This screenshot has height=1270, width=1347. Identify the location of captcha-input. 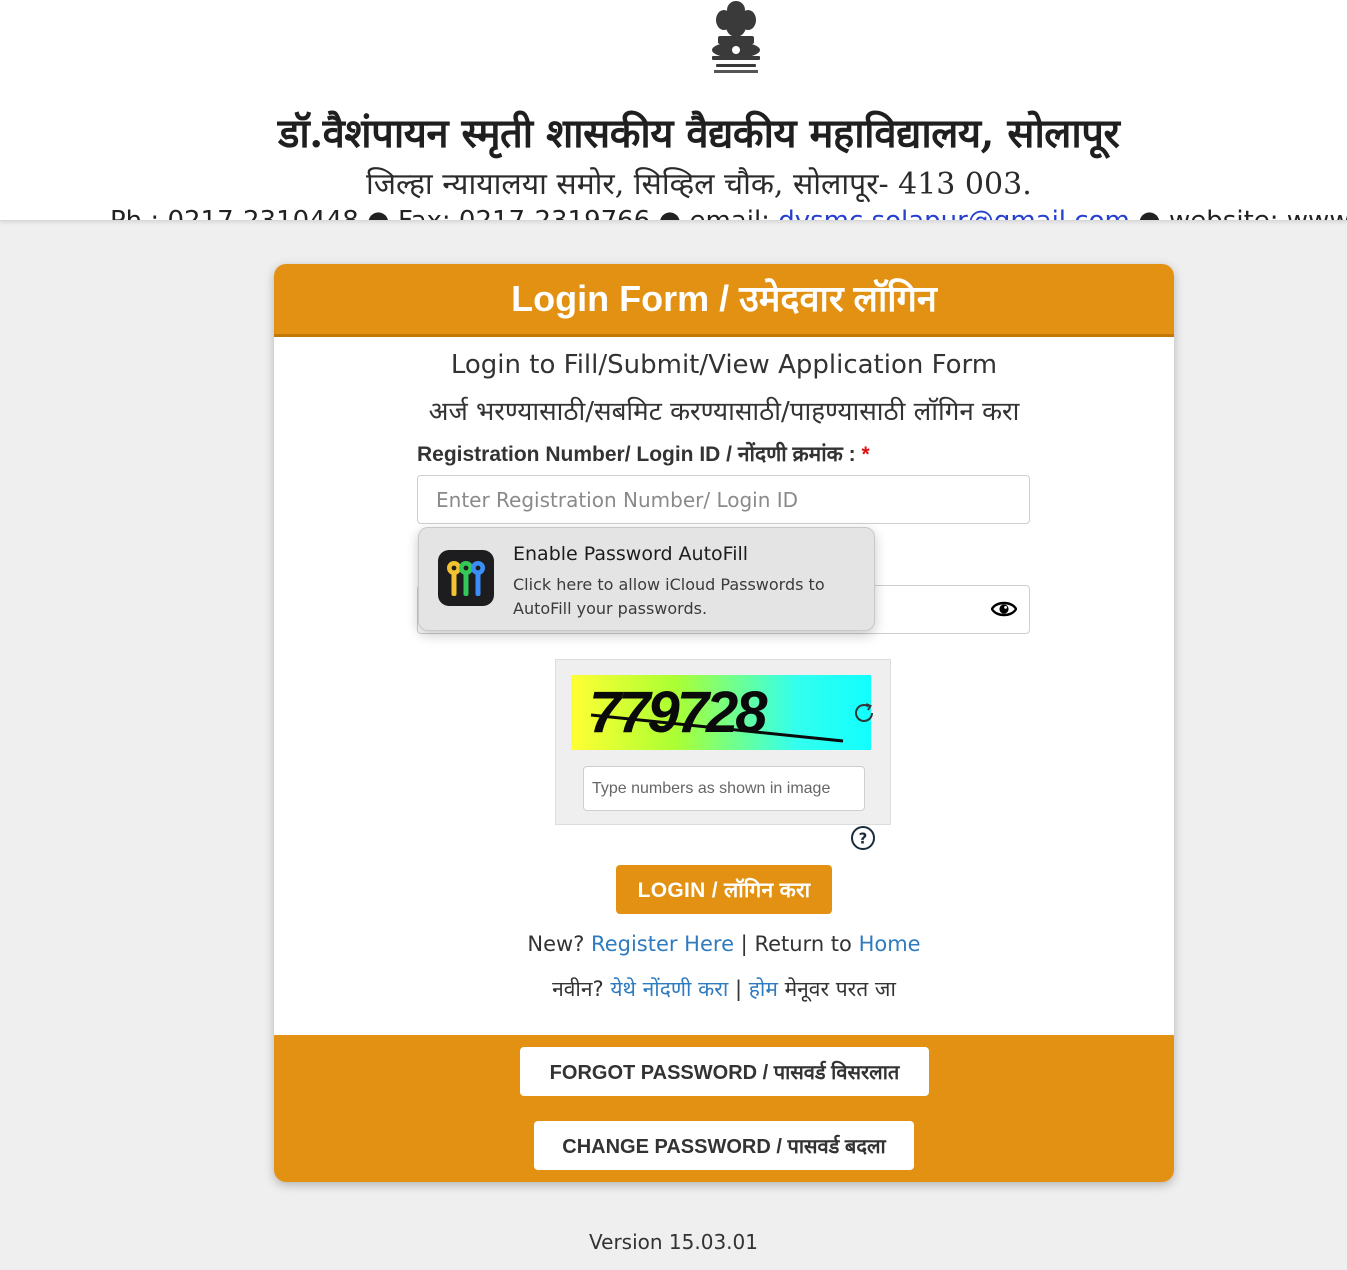
(724, 788).